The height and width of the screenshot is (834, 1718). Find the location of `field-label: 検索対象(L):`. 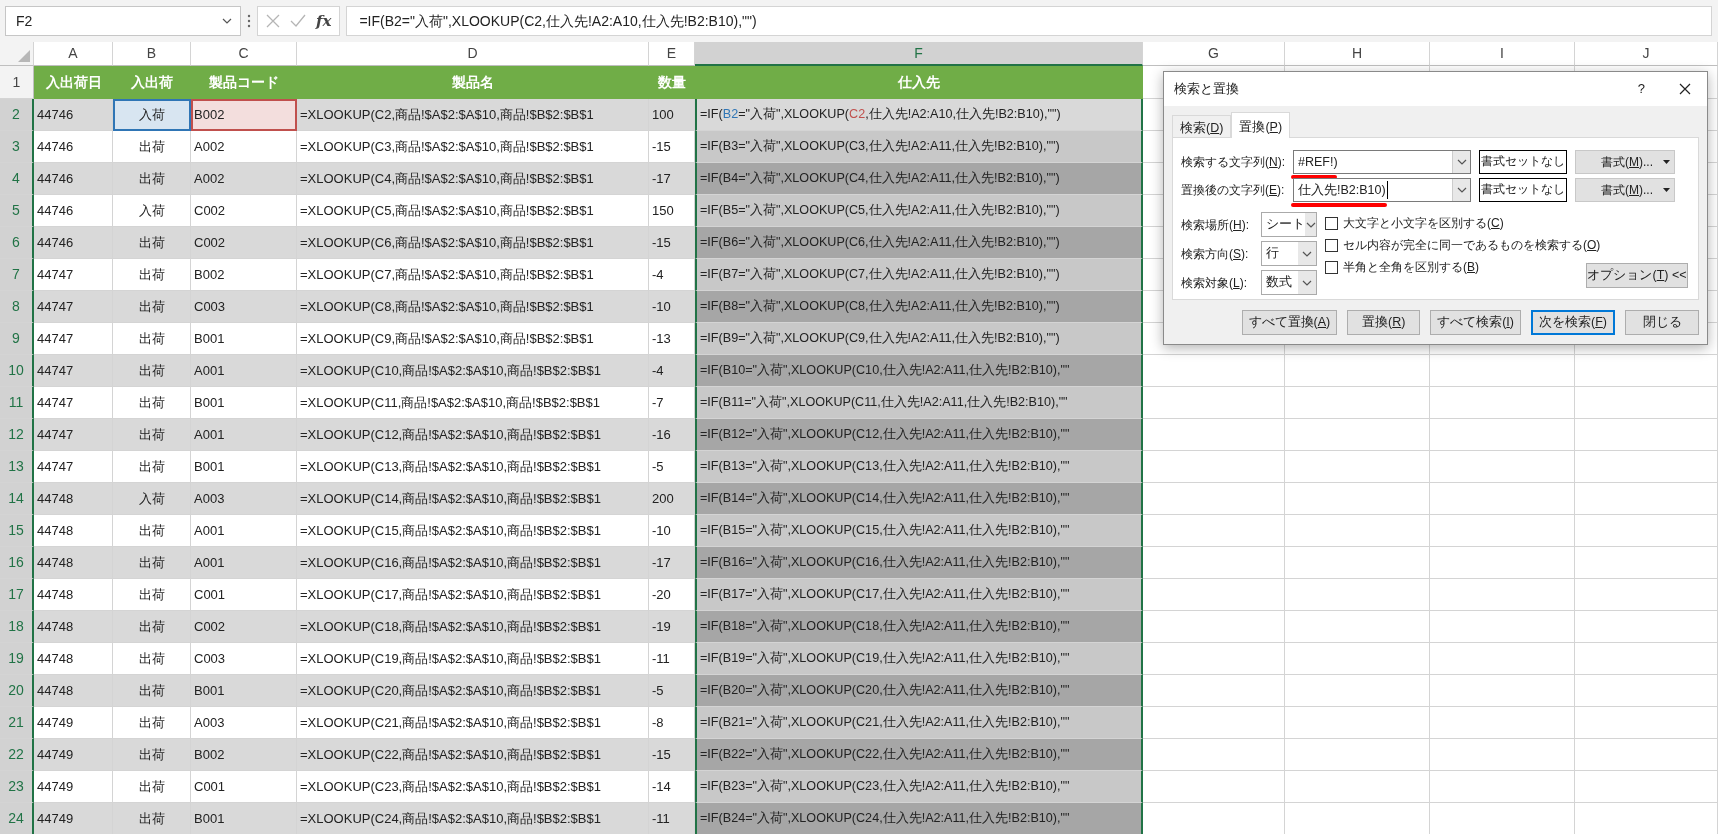

field-label: 検索対象(L): is located at coordinates (1215, 283).